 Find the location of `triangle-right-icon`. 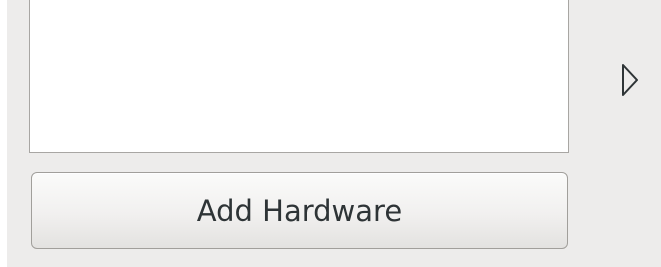

triangle-right-icon is located at coordinates (630, 80).